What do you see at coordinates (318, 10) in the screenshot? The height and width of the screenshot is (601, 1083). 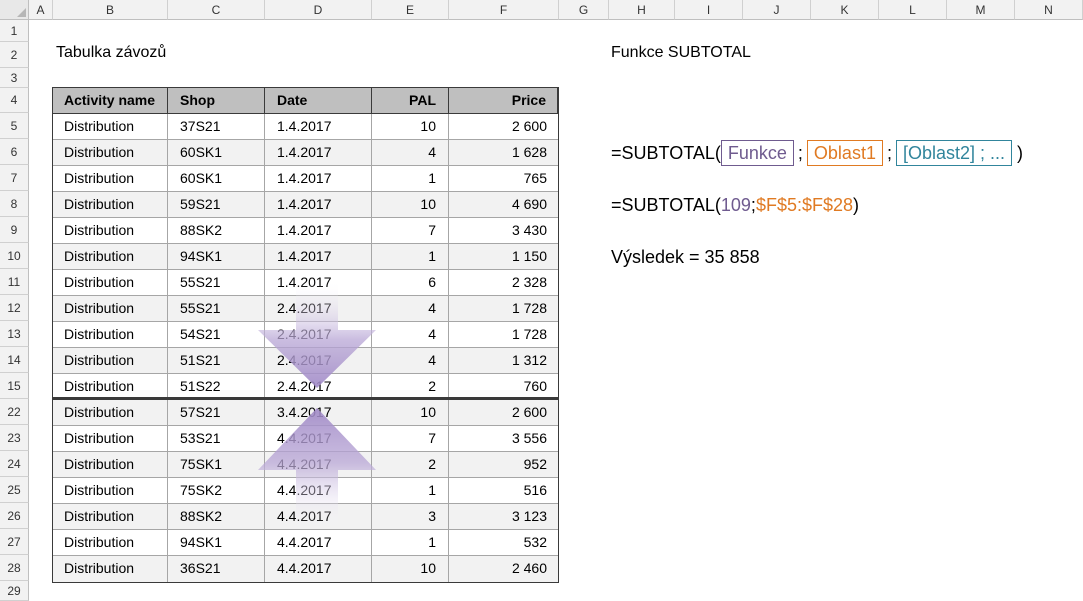 I see `column-header-d: D` at bounding box center [318, 10].